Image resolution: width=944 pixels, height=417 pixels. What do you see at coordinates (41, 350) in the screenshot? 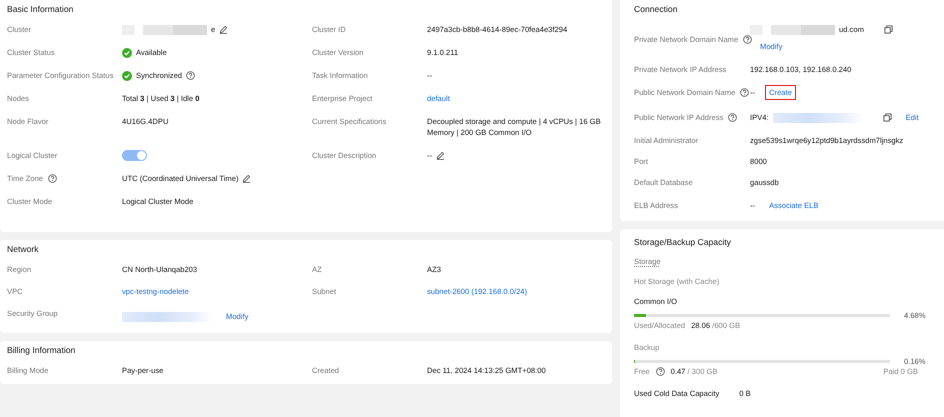
I see `section-title: Billing Information` at bounding box center [41, 350].